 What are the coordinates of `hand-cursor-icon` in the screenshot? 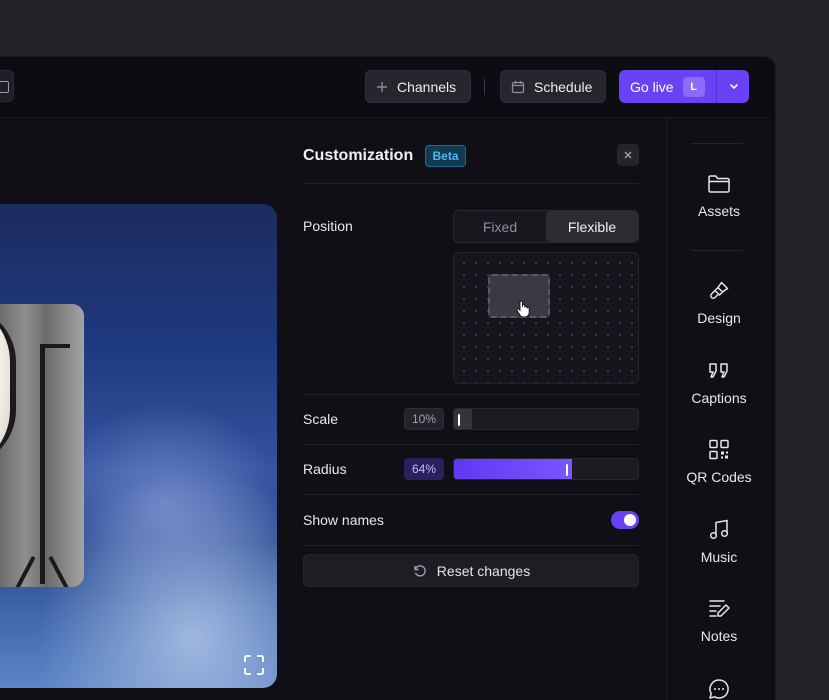 It's located at (523, 309).